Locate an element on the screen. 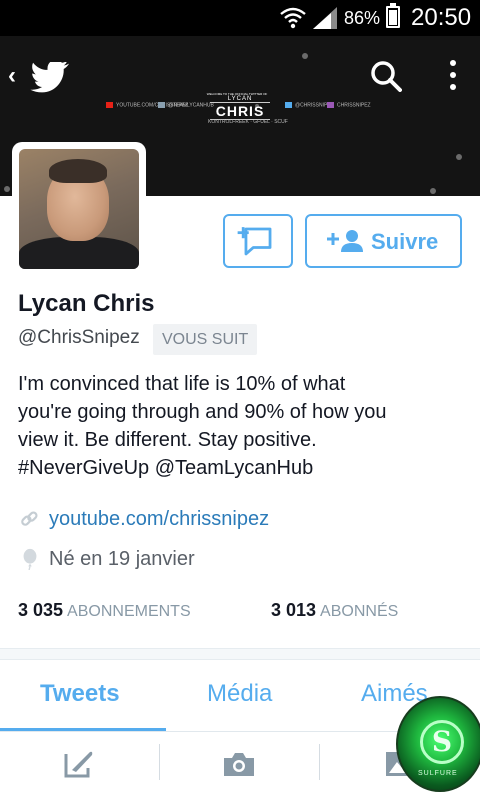 The height and width of the screenshot is (800, 480). following-count: 3 035 is located at coordinates (41, 610).